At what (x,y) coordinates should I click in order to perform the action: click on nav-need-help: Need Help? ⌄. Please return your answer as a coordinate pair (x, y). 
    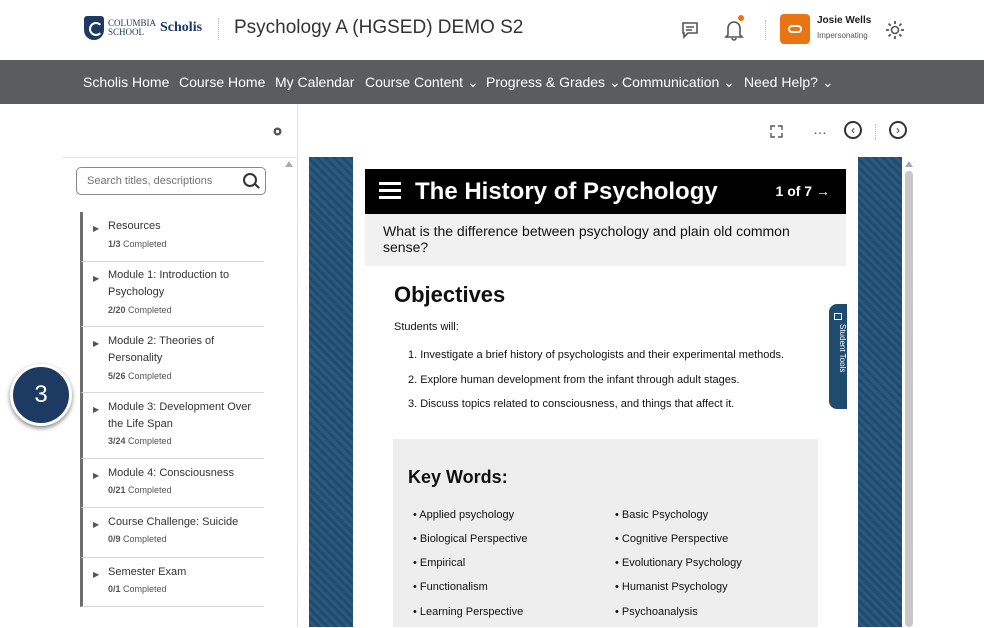
    Looking at the image, I should click on (789, 82).